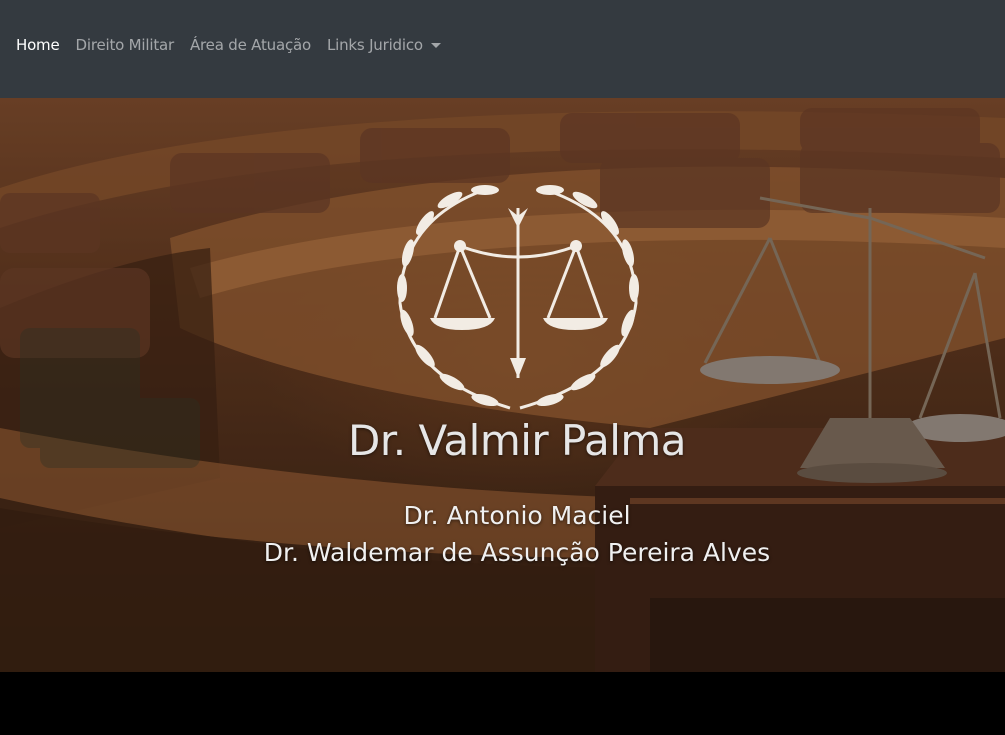 The height and width of the screenshot is (735, 1005). I want to click on page-title: Dr. Valmir Palma, so click(517, 440).